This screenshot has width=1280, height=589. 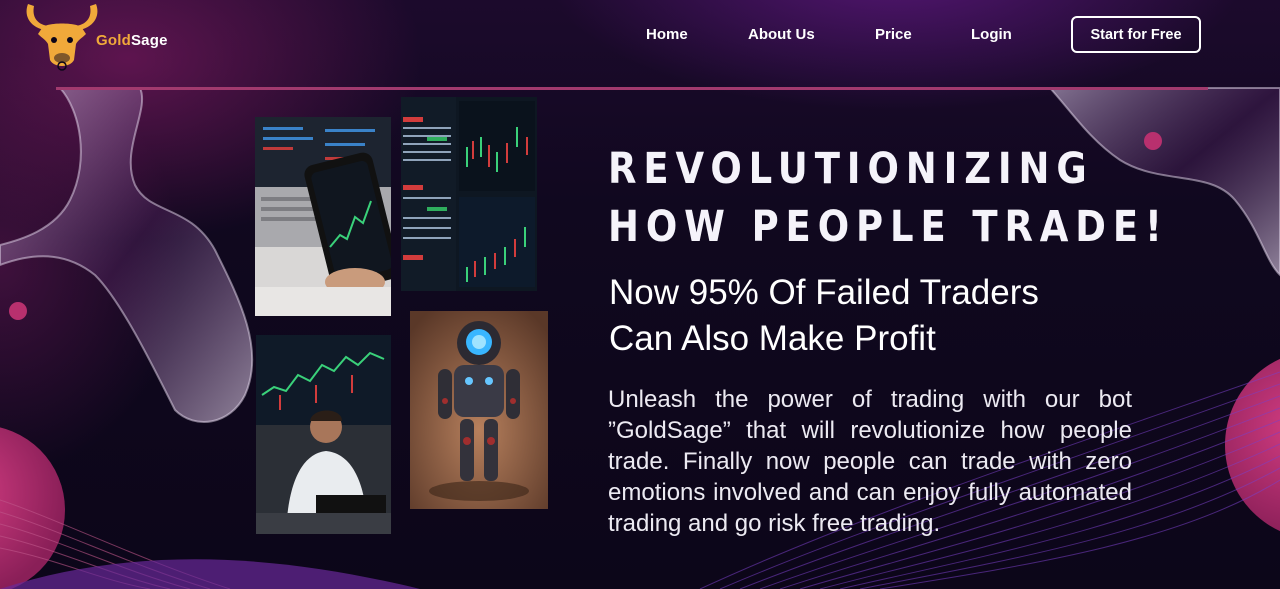 What do you see at coordinates (888, 227) in the screenshot?
I see `headline-line-2: HOW PEOPLE TRADE!` at bounding box center [888, 227].